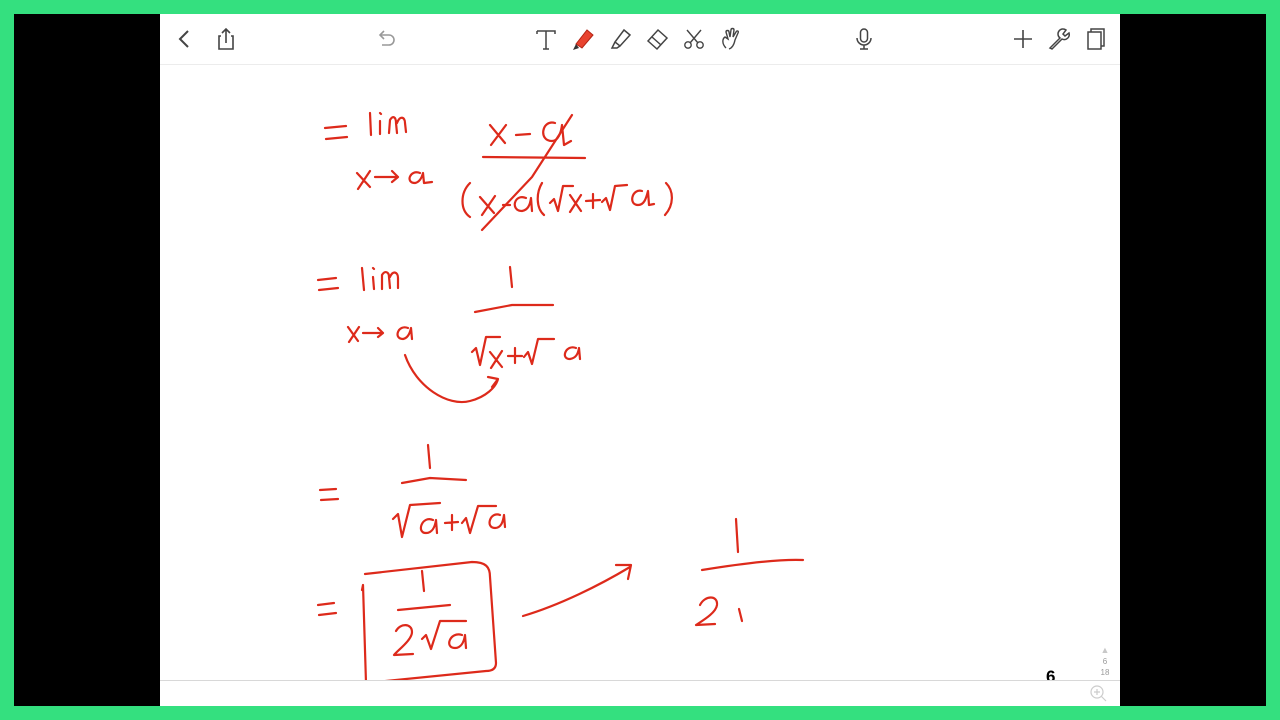  I want to click on text-tool-icon, so click(546, 40).